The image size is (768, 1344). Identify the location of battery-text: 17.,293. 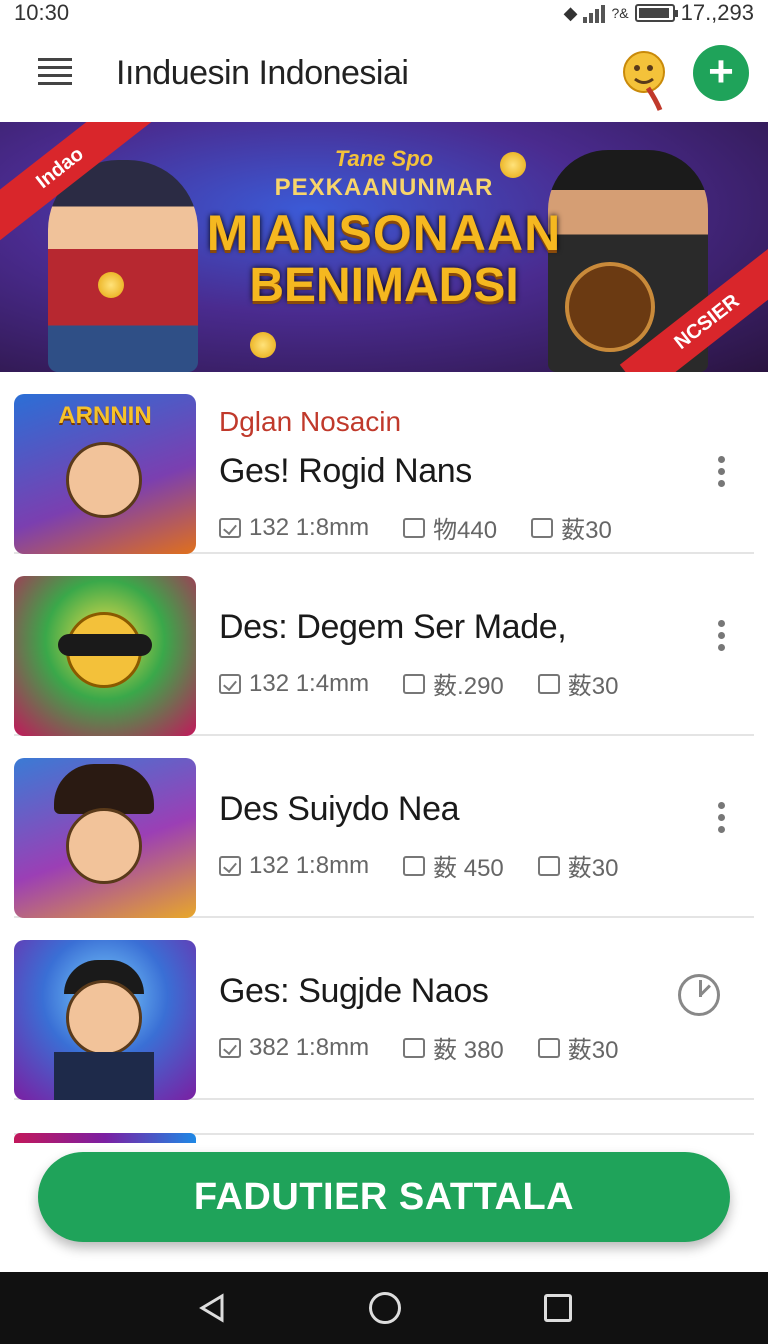
(717, 12).